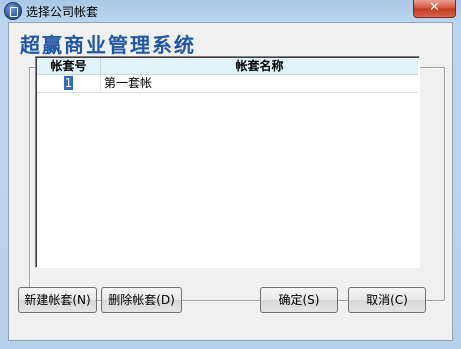 This screenshot has width=461, height=349. What do you see at coordinates (299, 300) in the screenshot?
I see `ok-button: 确定(S)` at bounding box center [299, 300].